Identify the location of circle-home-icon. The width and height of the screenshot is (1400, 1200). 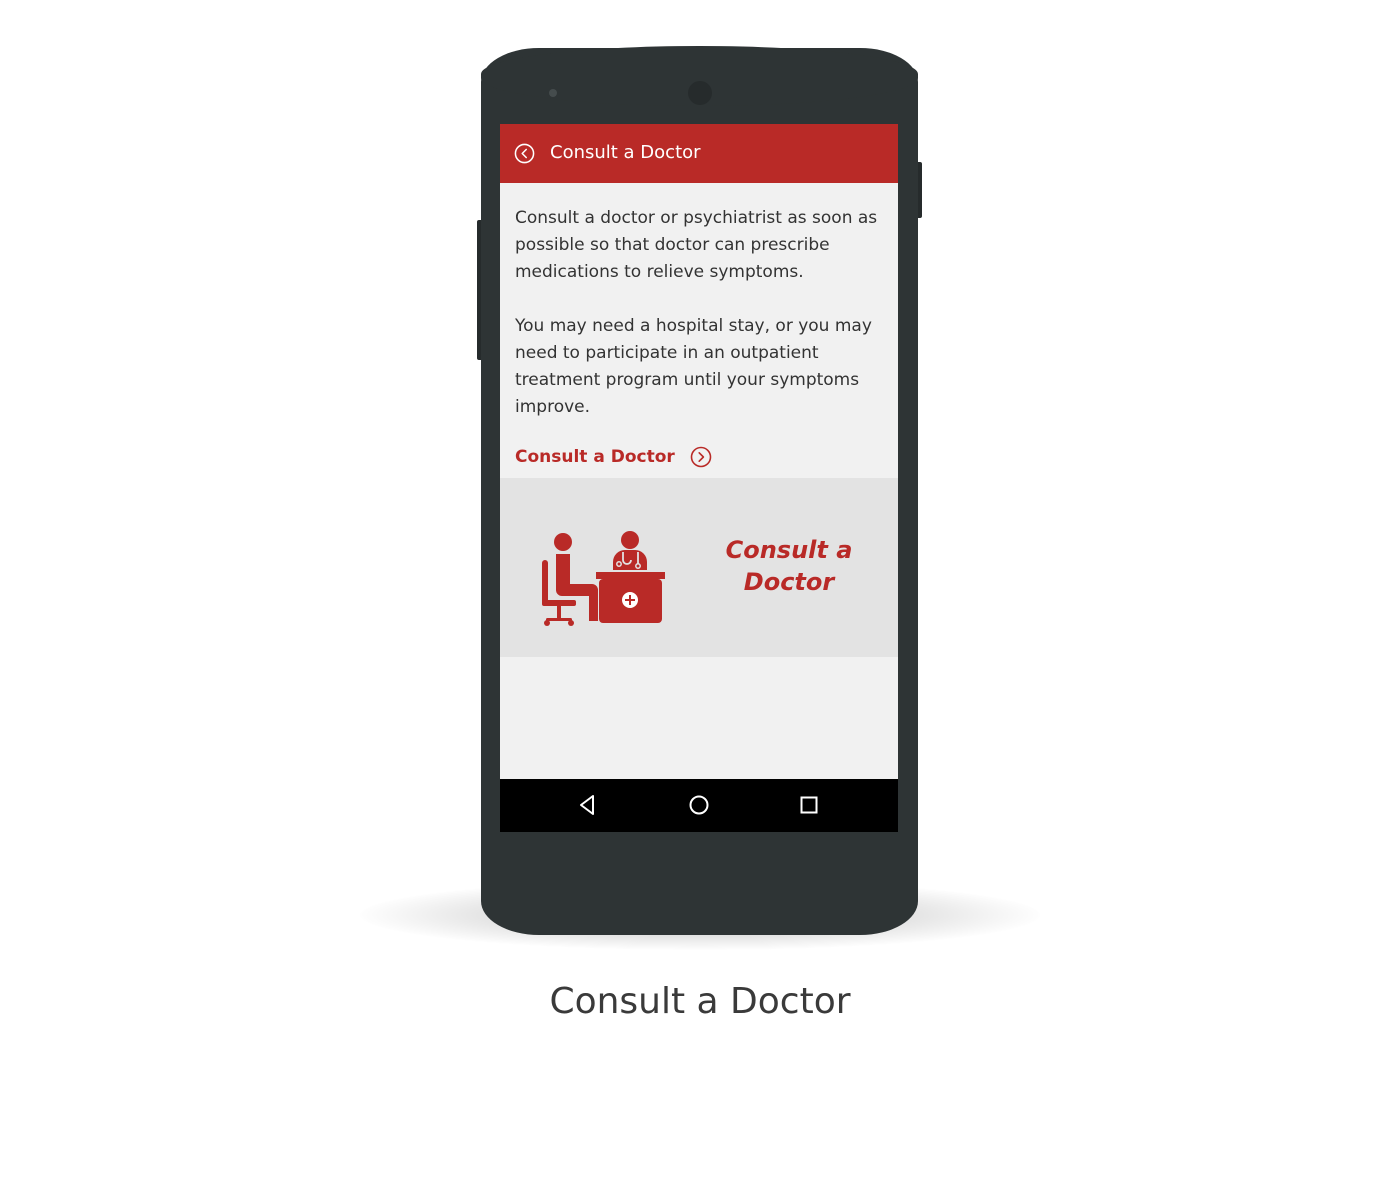
(699, 805).